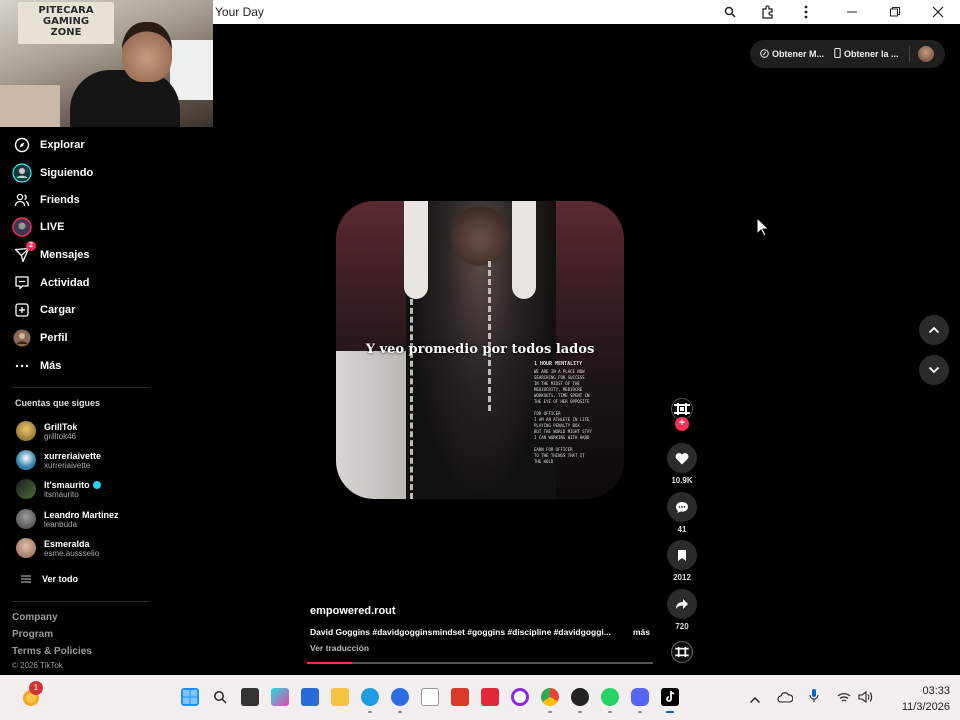  Describe the element at coordinates (493, 336) in the screenshot. I see `video-chain-right` at that location.